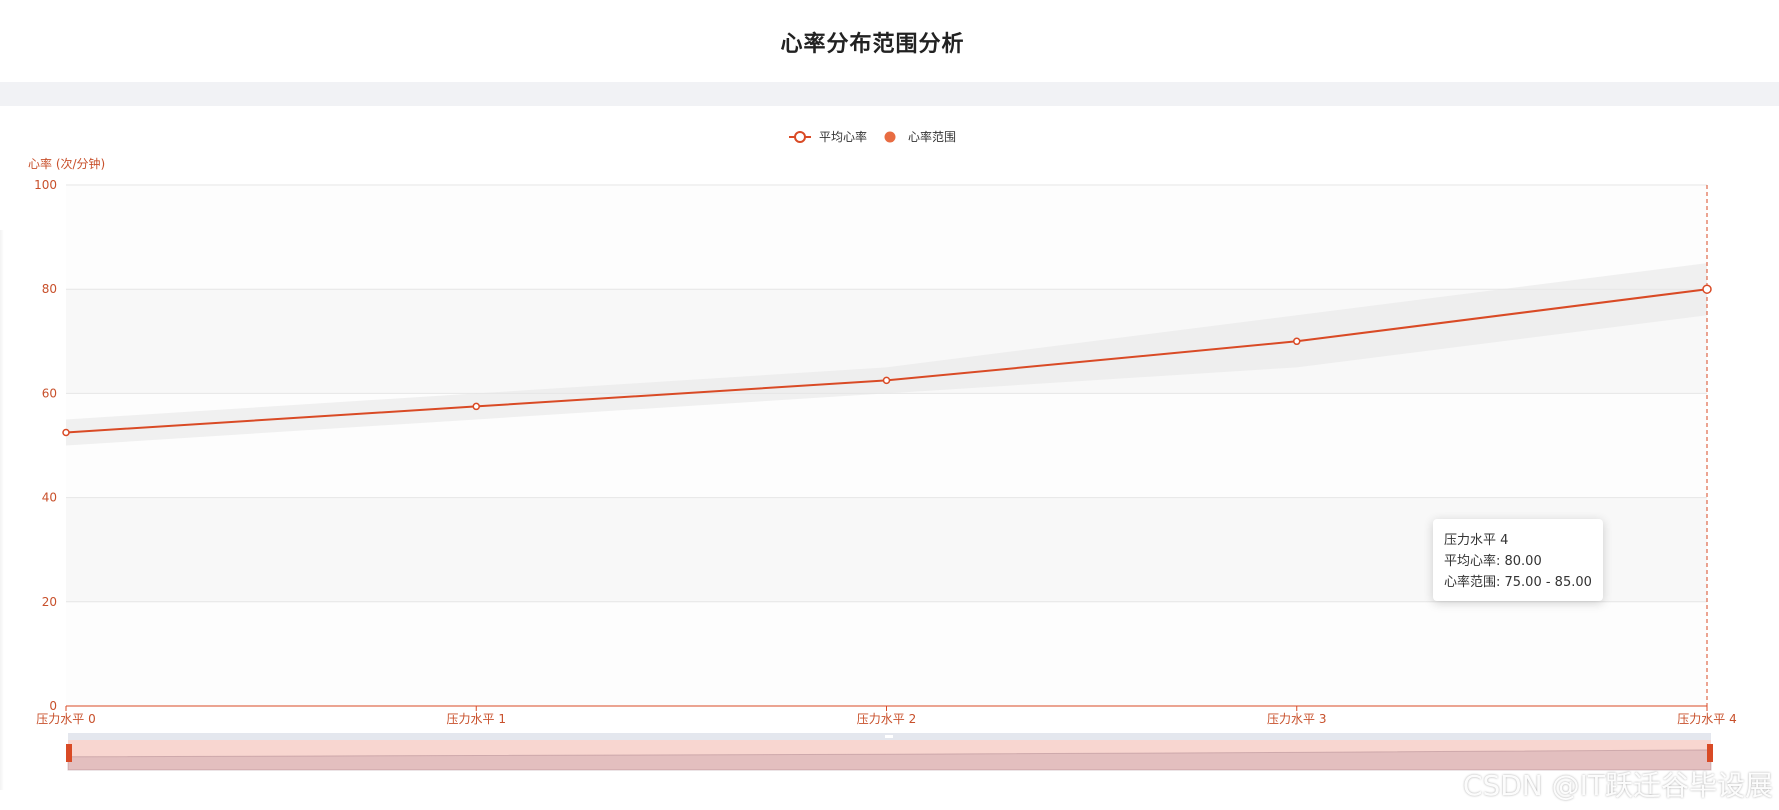 The width and height of the screenshot is (1779, 810). I want to click on tooltip-avg: 平均心率: 80.00, so click(1493, 561).